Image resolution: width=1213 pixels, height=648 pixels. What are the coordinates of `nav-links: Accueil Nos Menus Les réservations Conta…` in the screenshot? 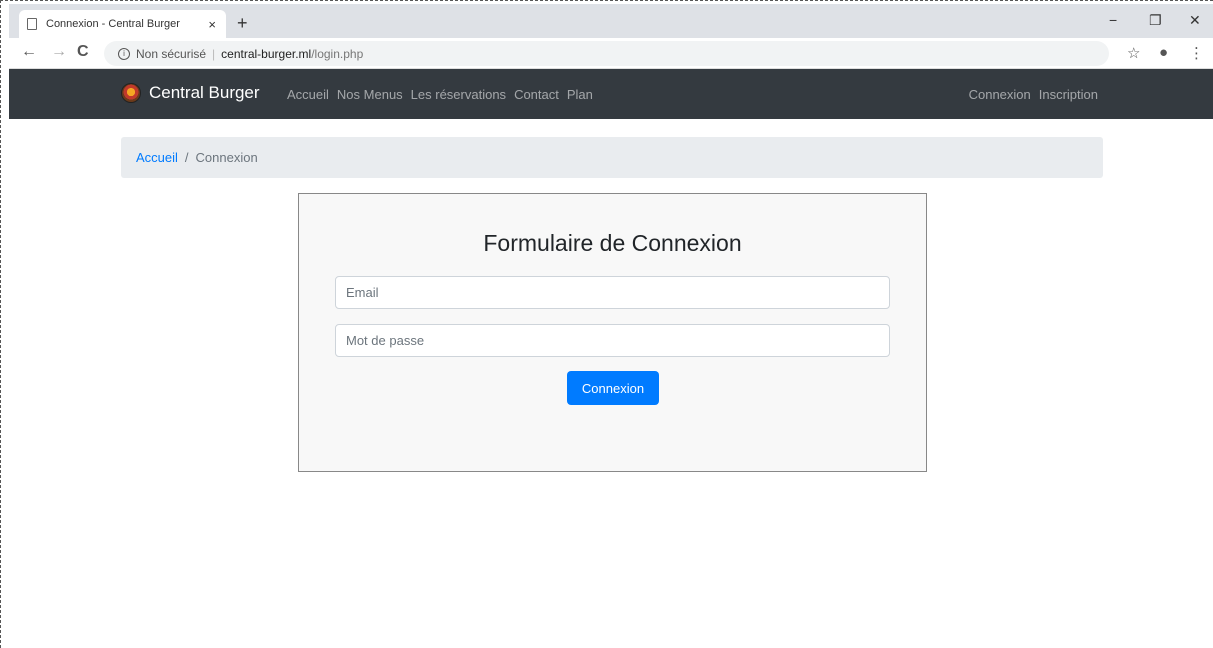 It's located at (440, 94).